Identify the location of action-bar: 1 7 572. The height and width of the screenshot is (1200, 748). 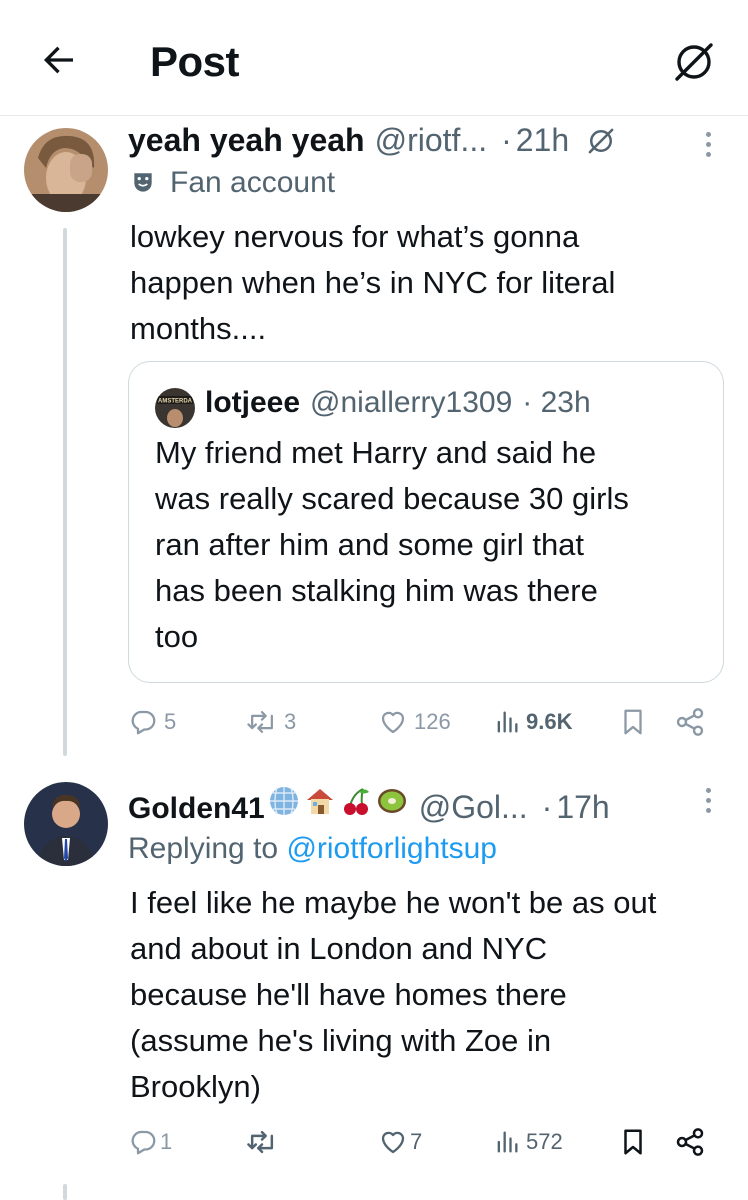
(423, 1142).